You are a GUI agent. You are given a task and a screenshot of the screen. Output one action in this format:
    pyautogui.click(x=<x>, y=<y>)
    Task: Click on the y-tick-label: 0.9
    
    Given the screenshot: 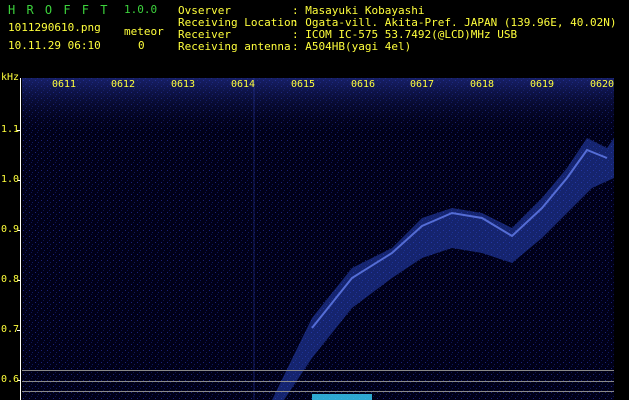 What is the action you would take?
    pyautogui.click(x=10, y=229)
    